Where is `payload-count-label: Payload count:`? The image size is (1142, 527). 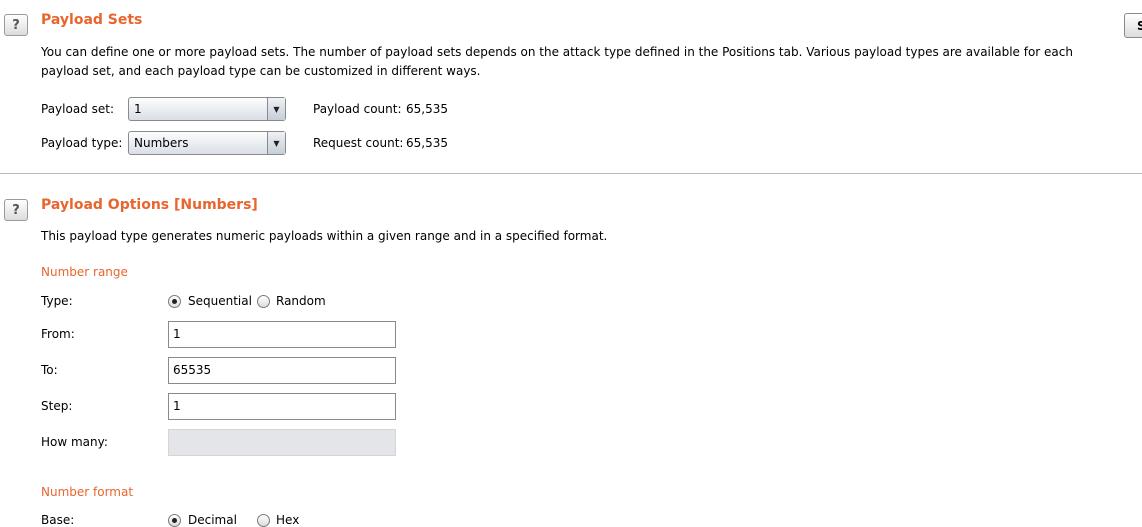
payload-count-label: Payload count: is located at coordinates (357, 109).